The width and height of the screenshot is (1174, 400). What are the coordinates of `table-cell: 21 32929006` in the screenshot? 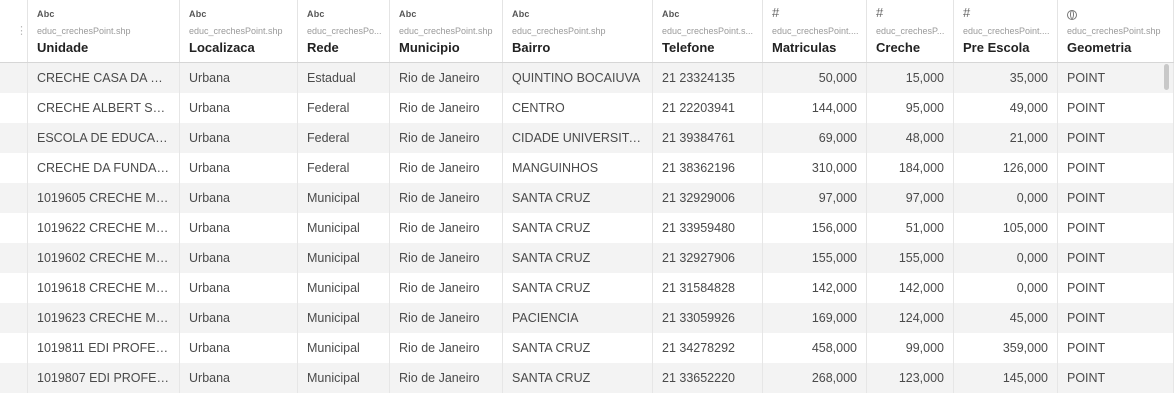 It's located at (708, 198).